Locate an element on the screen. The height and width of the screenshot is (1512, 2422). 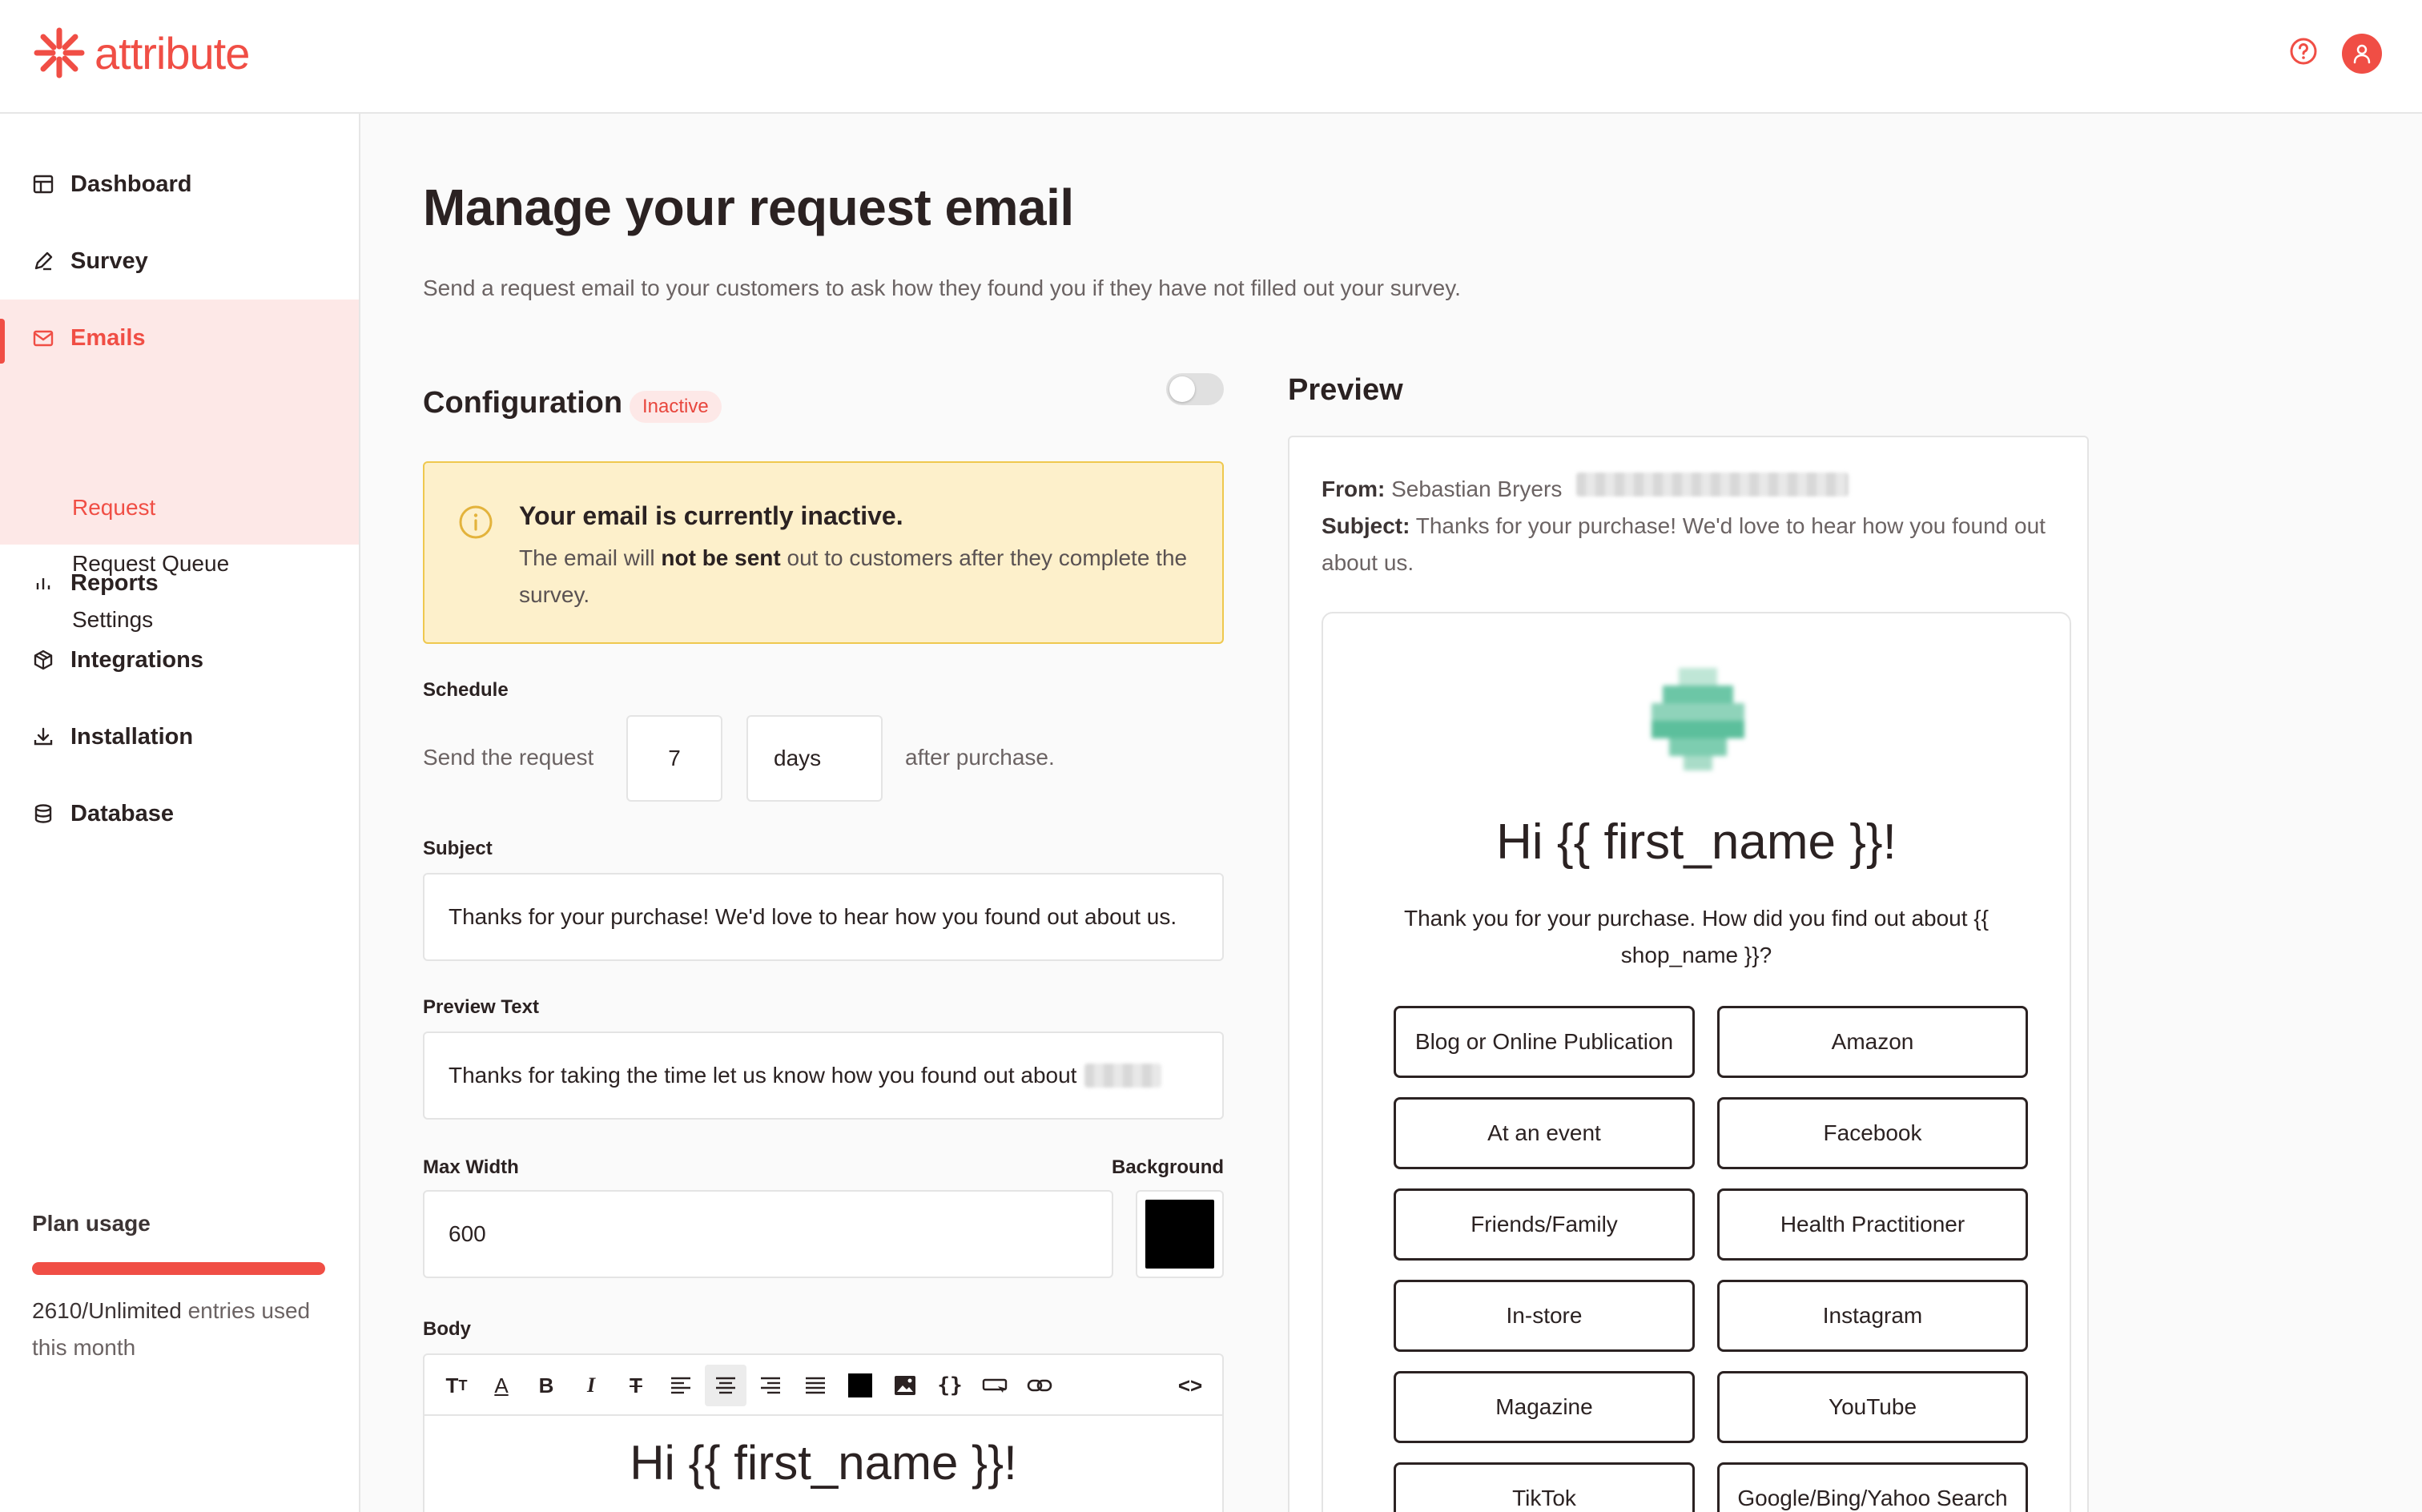
answer-option-button: Google/Bing/Yahoo Search is located at coordinates (1873, 1487).